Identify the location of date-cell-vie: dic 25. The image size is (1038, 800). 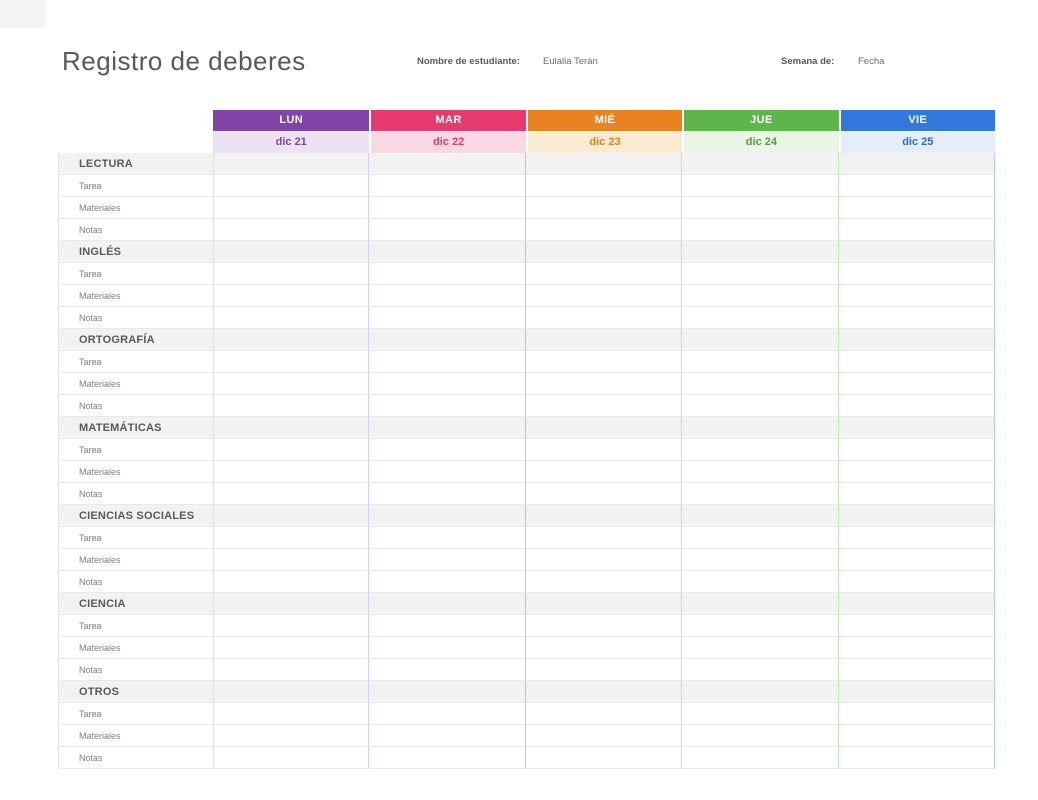
(916, 142).